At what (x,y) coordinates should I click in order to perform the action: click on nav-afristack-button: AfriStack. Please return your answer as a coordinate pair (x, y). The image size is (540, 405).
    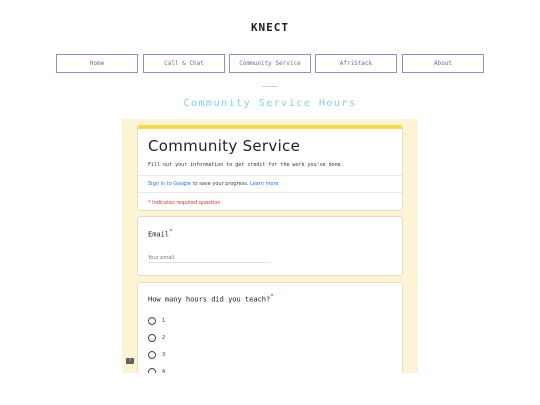
    Looking at the image, I should click on (356, 63).